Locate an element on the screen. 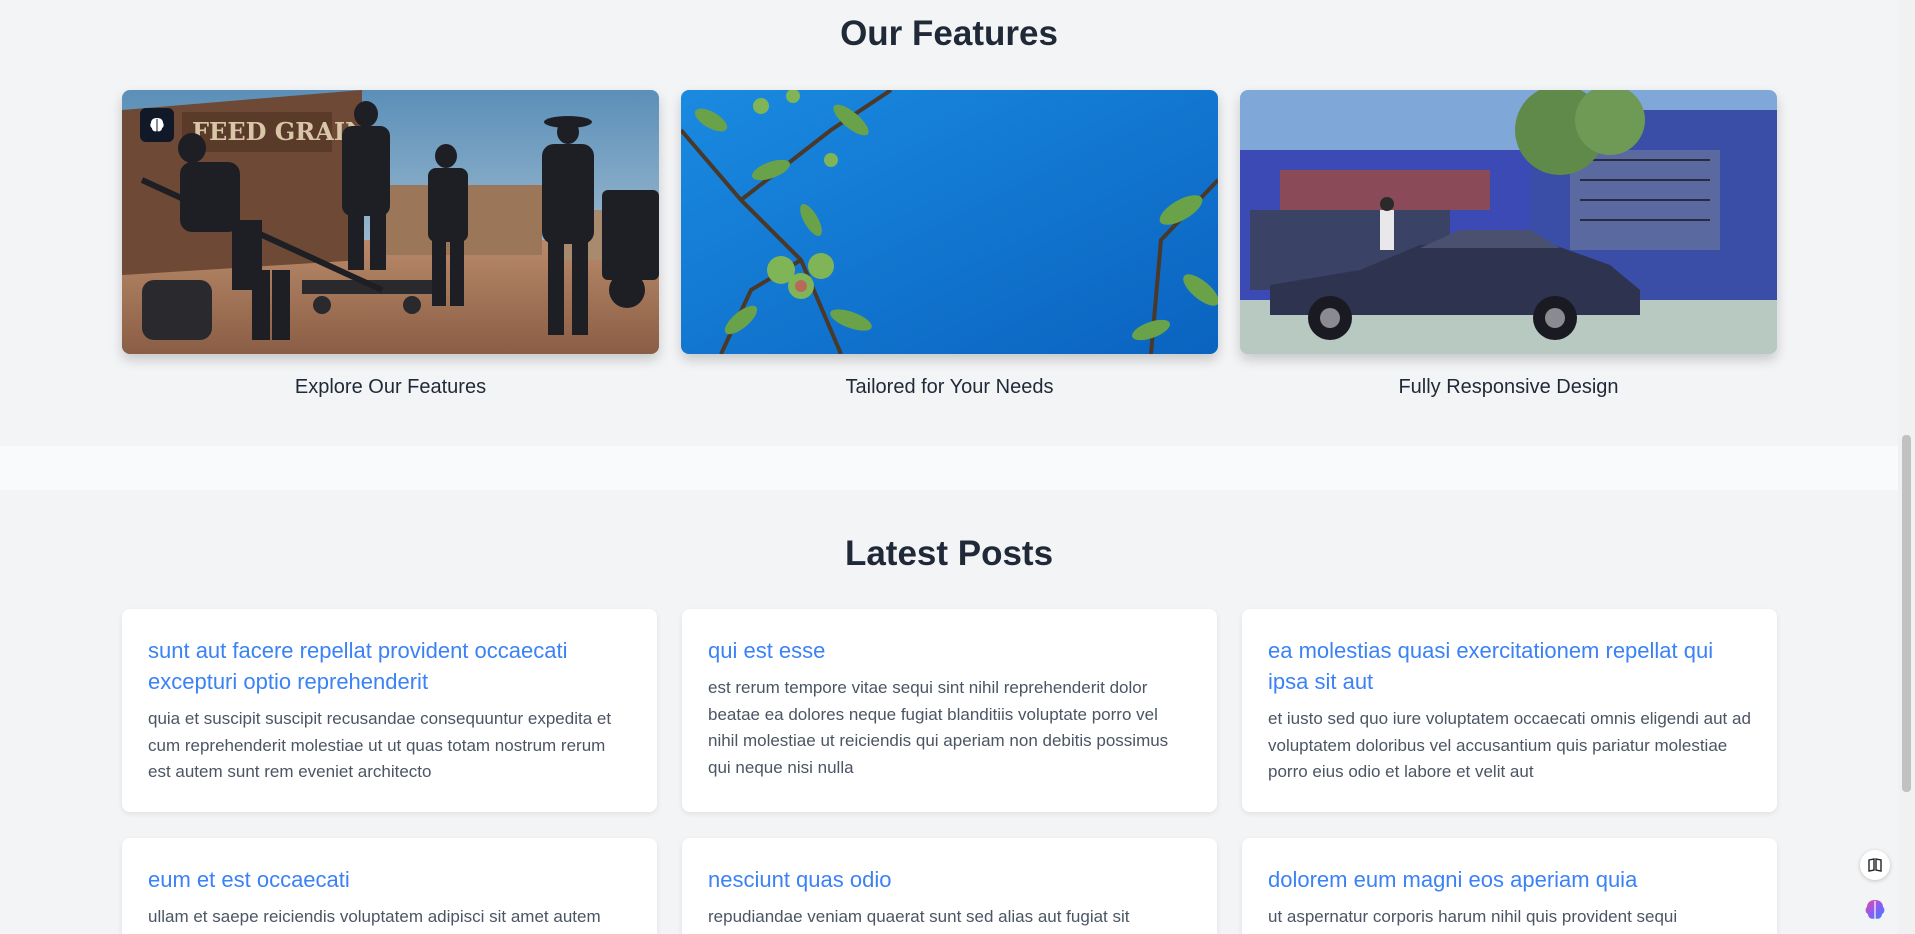  feature-image-fruit-branch is located at coordinates (949, 222).